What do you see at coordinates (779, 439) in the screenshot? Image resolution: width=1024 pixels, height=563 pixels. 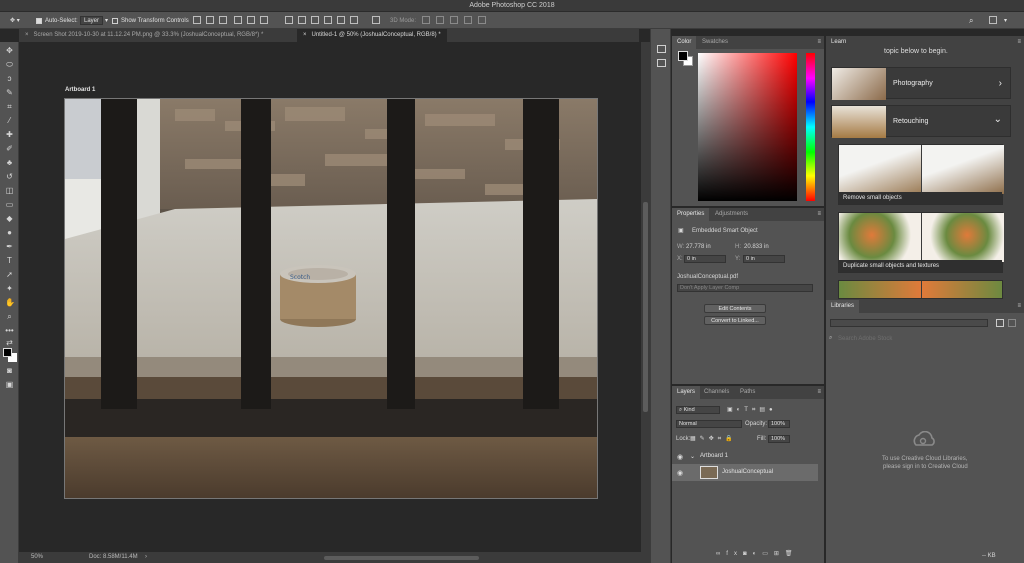 I see `fill-input: 100%` at bounding box center [779, 439].